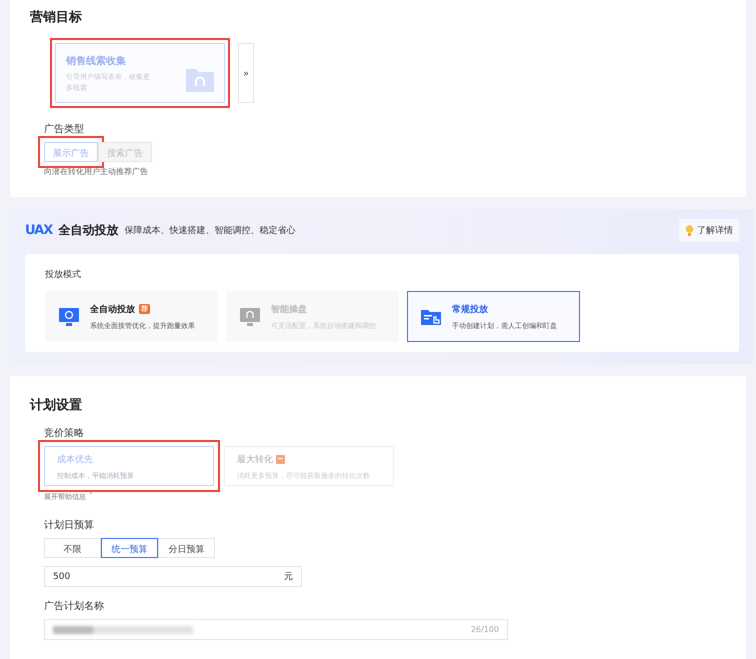 Image resolution: width=756 pixels, height=659 pixels. What do you see at coordinates (289, 310) in the screenshot?
I see `mode-title: 智能操盘` at bounding box center [289, 310].